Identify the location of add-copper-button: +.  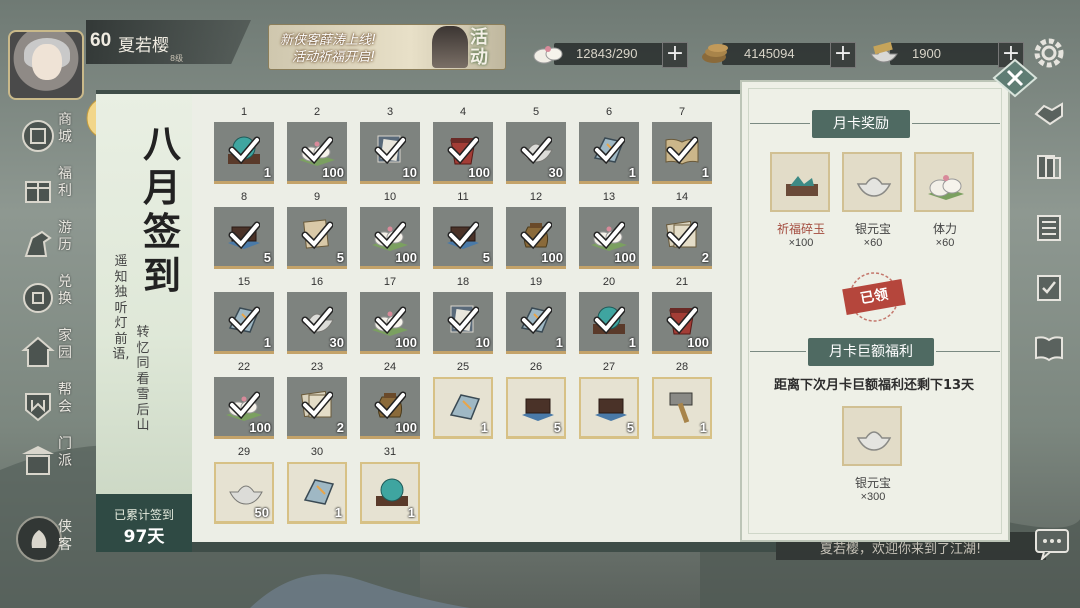
(843, 55).